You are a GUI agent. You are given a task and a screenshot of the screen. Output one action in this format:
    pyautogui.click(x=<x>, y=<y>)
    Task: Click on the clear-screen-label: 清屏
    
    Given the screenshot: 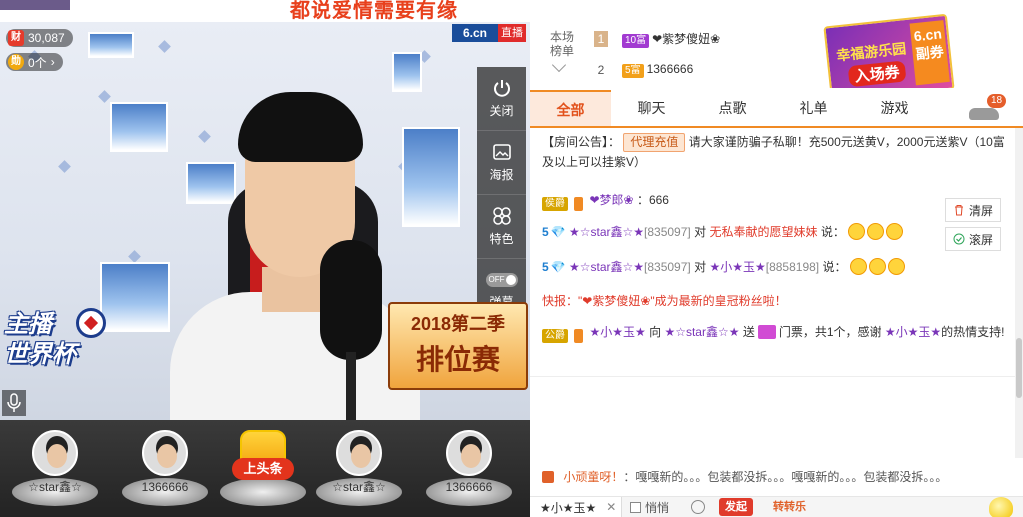 What is the action you would take?
    pyautogui.click(x=980, y=210)
    